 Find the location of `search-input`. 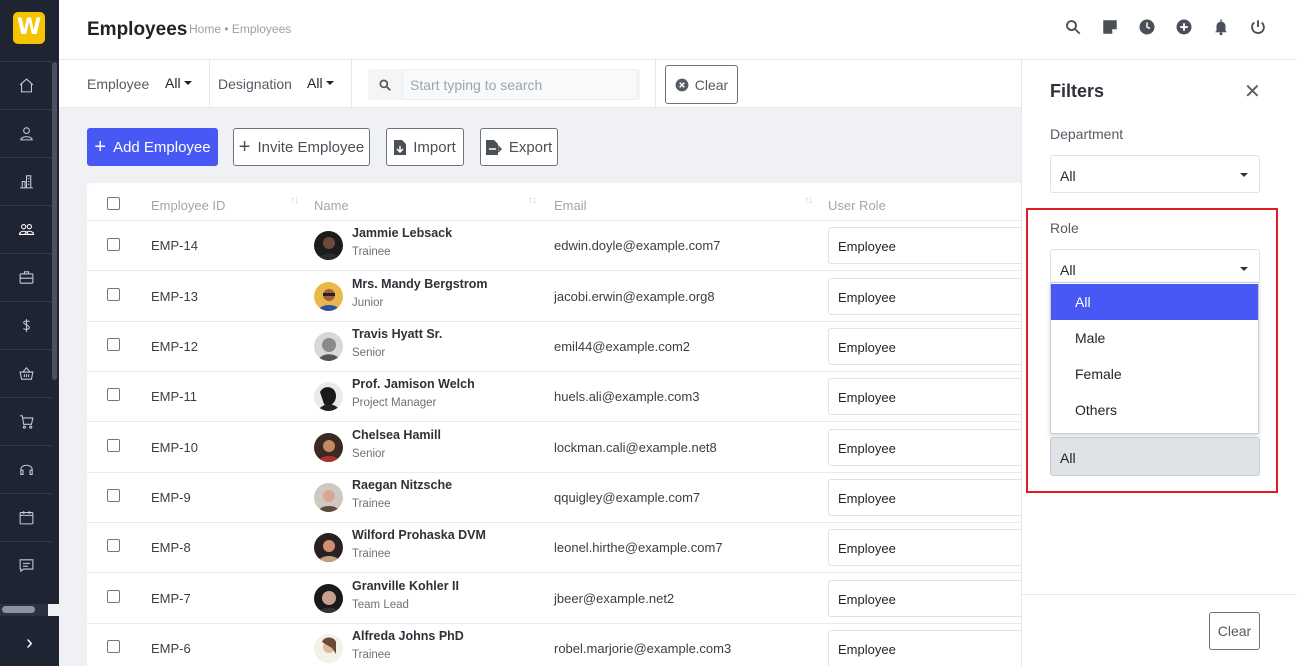

search-input is located at coordinates (520, 84).